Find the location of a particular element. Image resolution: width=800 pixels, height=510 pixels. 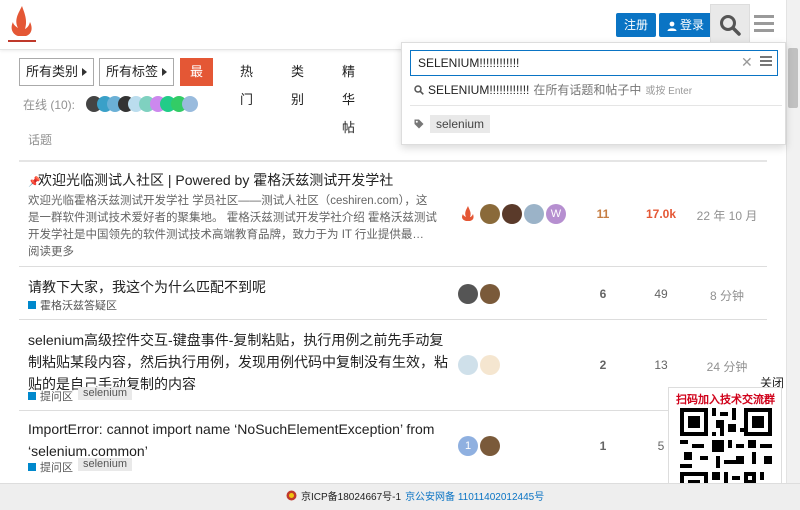

avatar: 1 is located at coordinates (468, 446).